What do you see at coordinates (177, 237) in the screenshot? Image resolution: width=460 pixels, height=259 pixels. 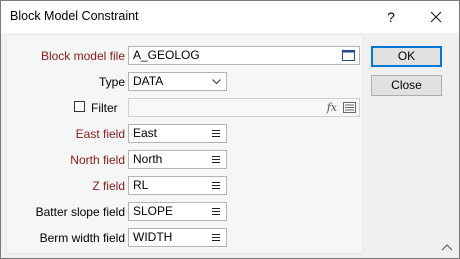 I see `berm-width-field-input: WIDTH` at bounding box center [177, 237].